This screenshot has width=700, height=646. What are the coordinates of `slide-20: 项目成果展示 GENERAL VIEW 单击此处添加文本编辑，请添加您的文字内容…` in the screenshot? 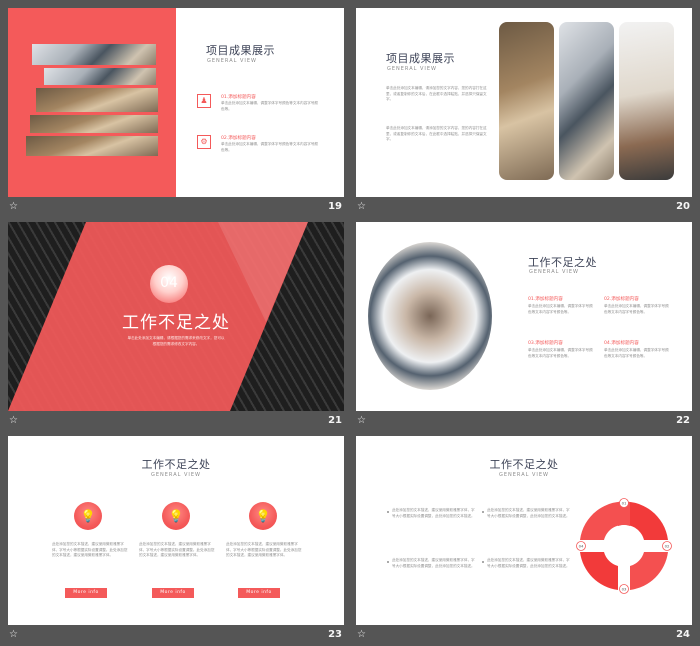 It's located at (524, 102).